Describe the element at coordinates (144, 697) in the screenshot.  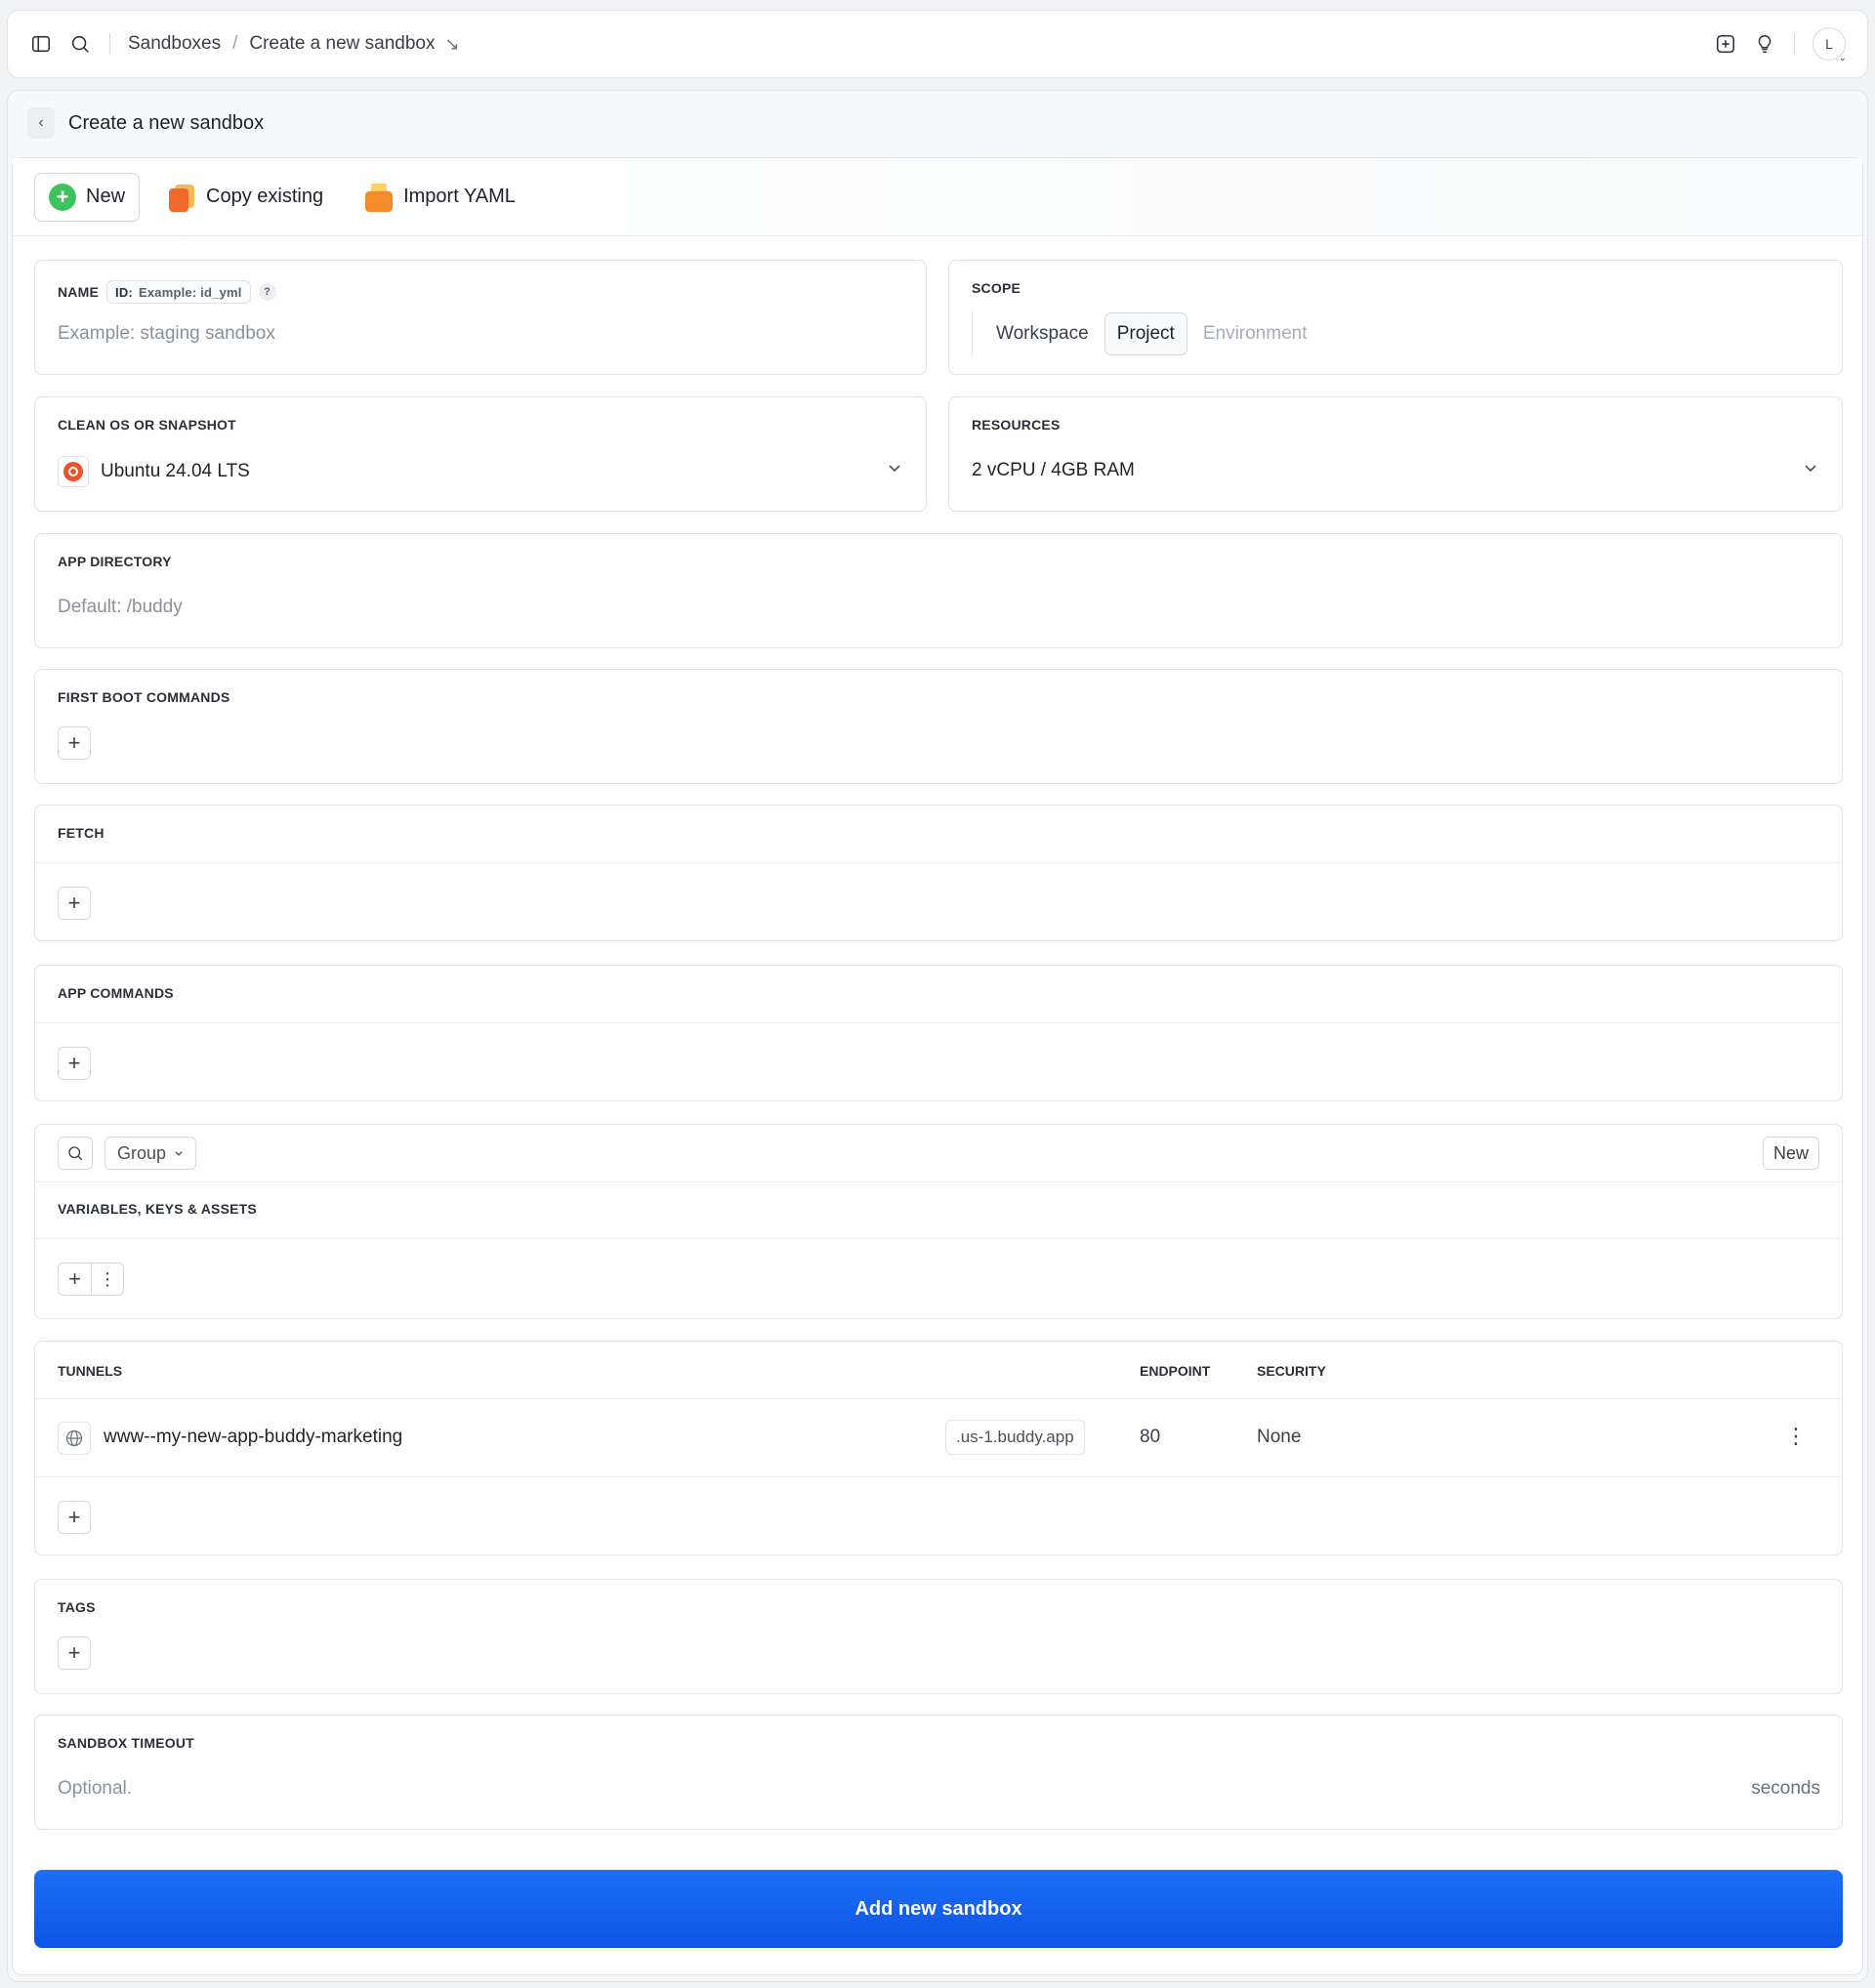
I see `first-boot-label: FIRST BOOT COMMANDS` at that location.